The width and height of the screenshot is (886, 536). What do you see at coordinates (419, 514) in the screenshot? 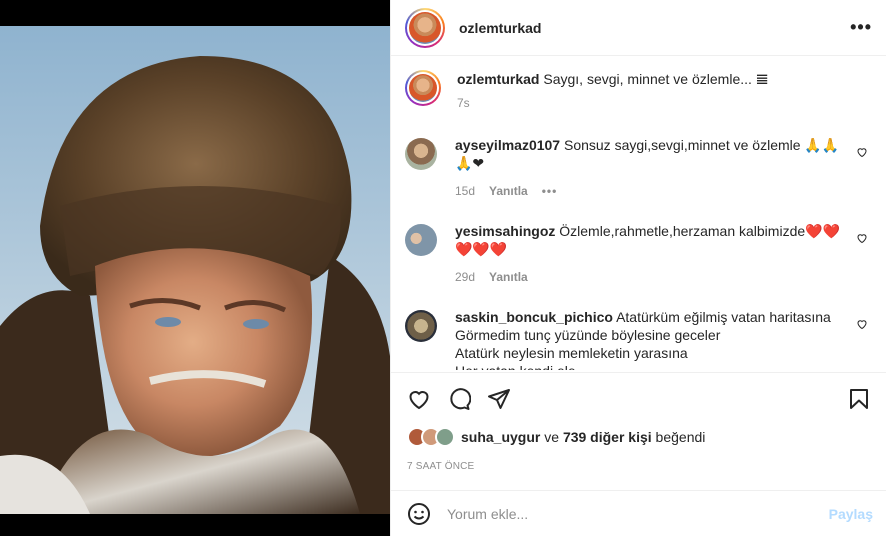
I see `emoji-icon` at bounding box center [419, 514].